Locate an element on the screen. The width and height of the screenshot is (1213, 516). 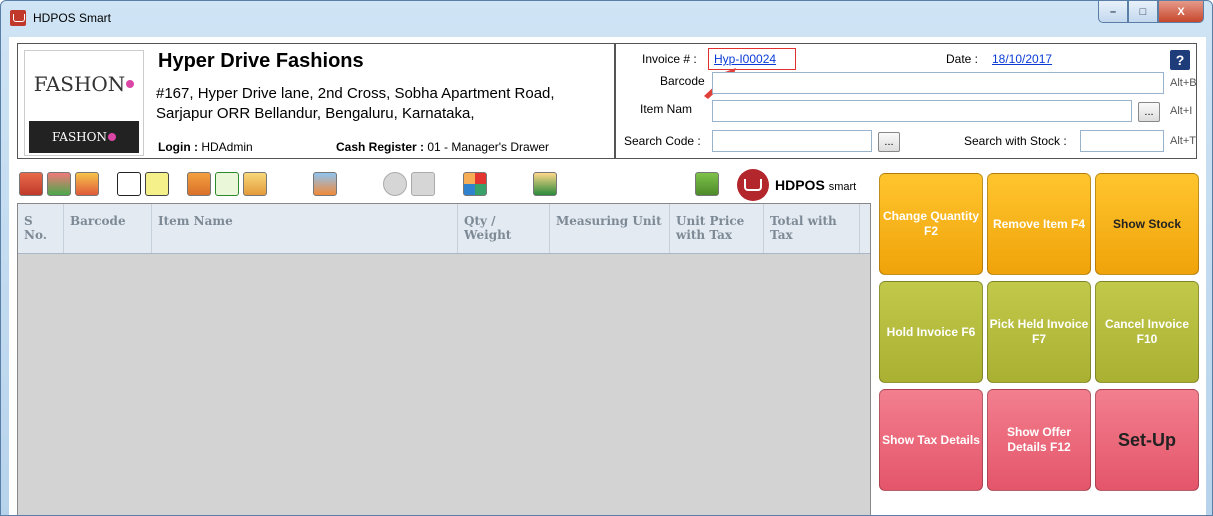
item-name-input is located at coordinates (922, 111).